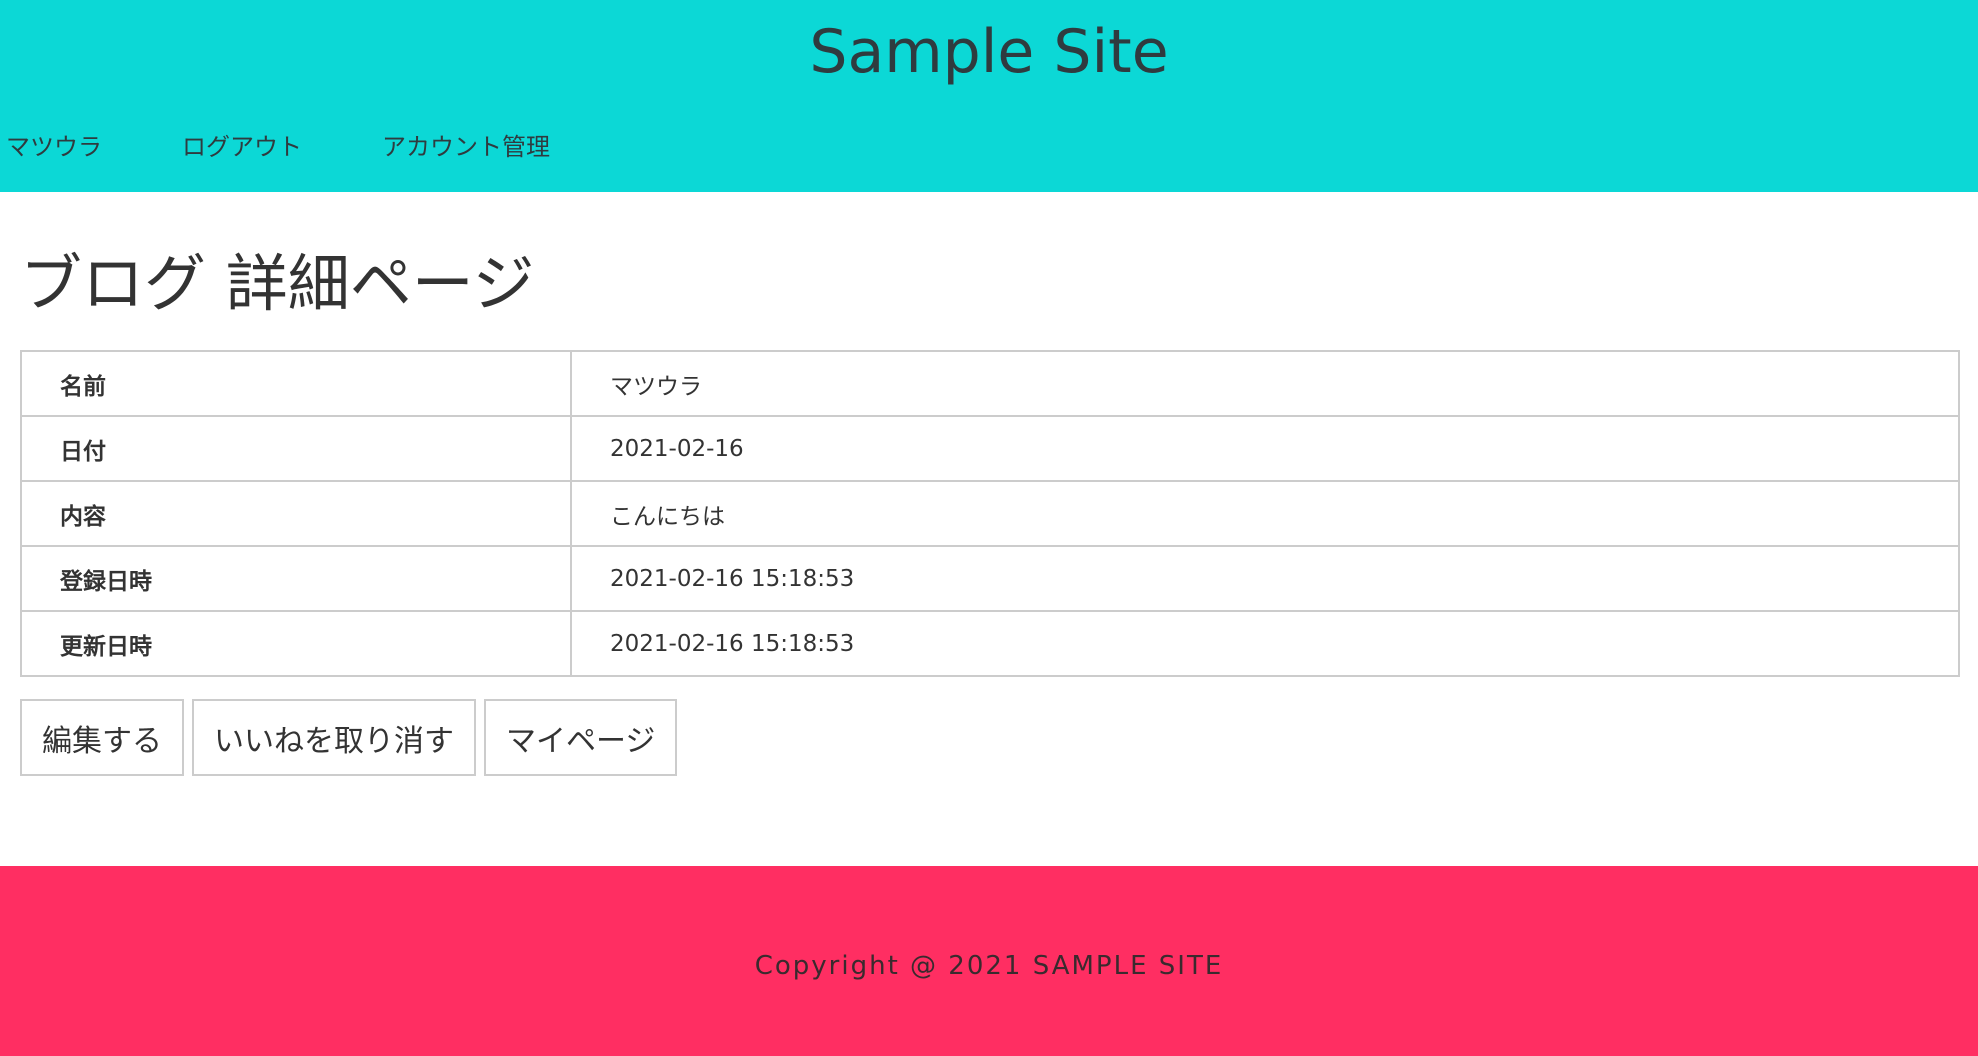 Image resolution: width=1978 pixels, height=1056 pixels. Describe the element at coordinates (242, 144) in the screenshot. I see `nav-logout: ログアウト` at that location.